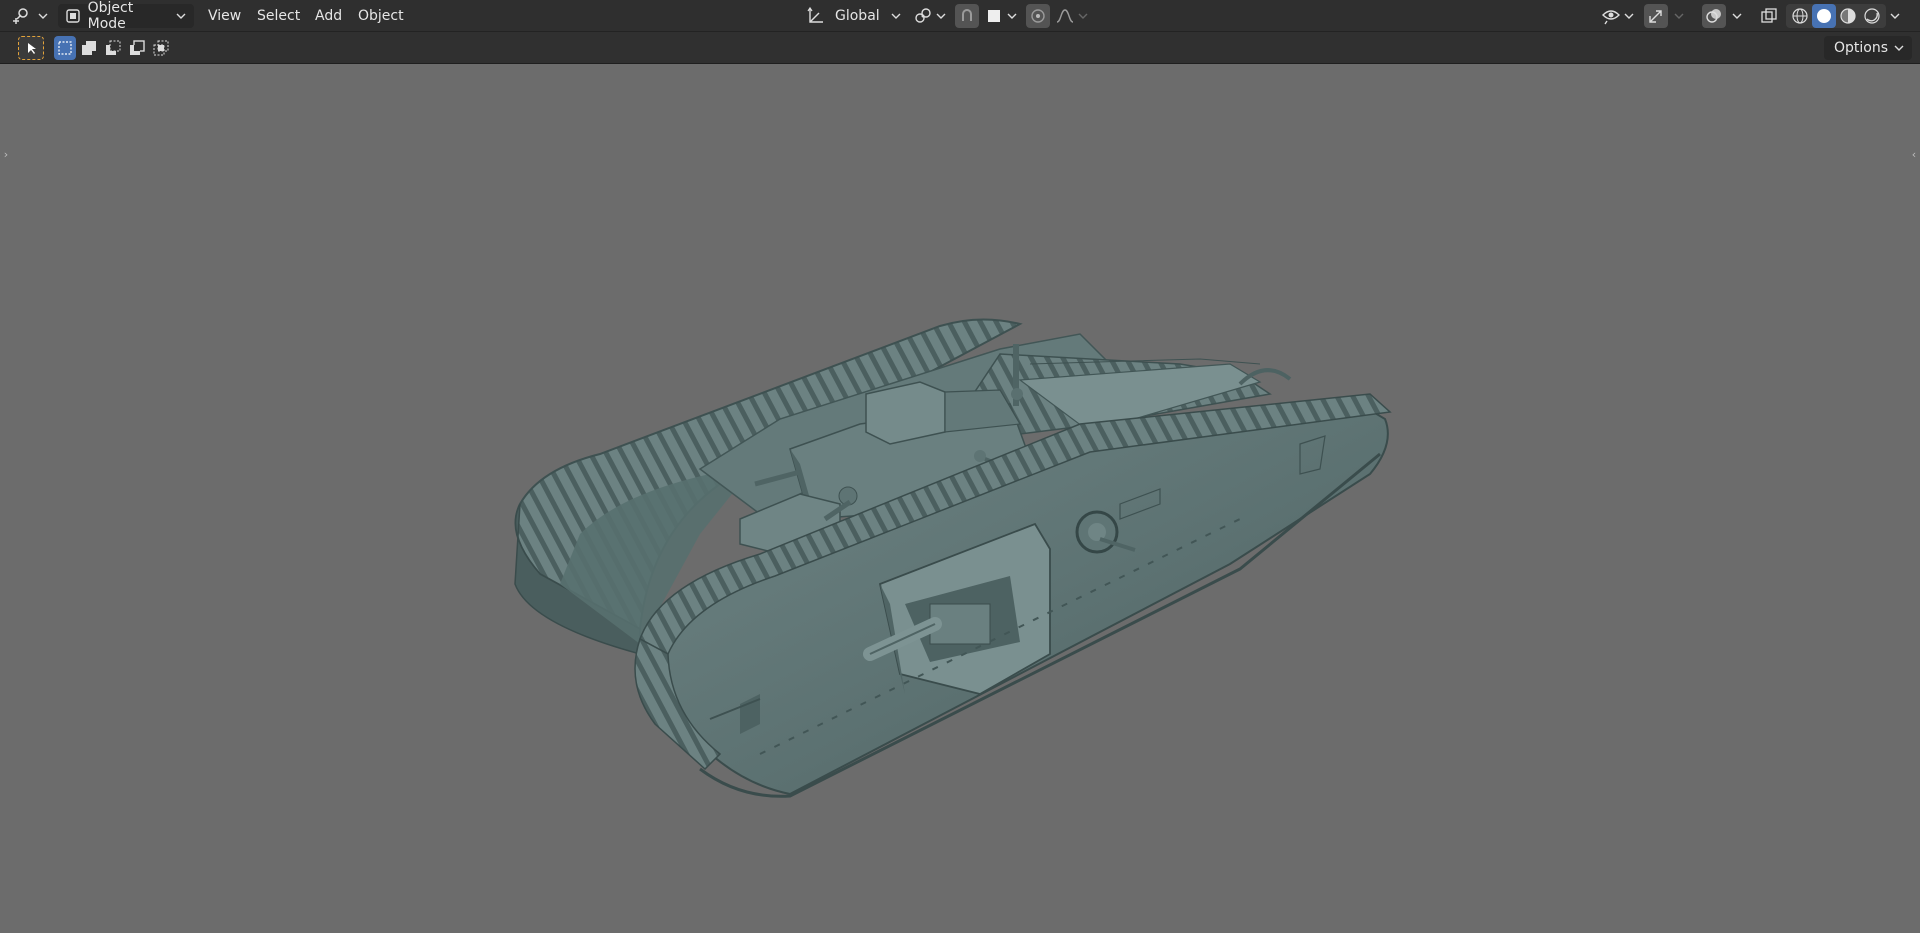 The height and width of the screenshot is (933, 1920). Describe the element at coordinates (278, 16) in the screenshot. I see `menu-select: Select` at that location.